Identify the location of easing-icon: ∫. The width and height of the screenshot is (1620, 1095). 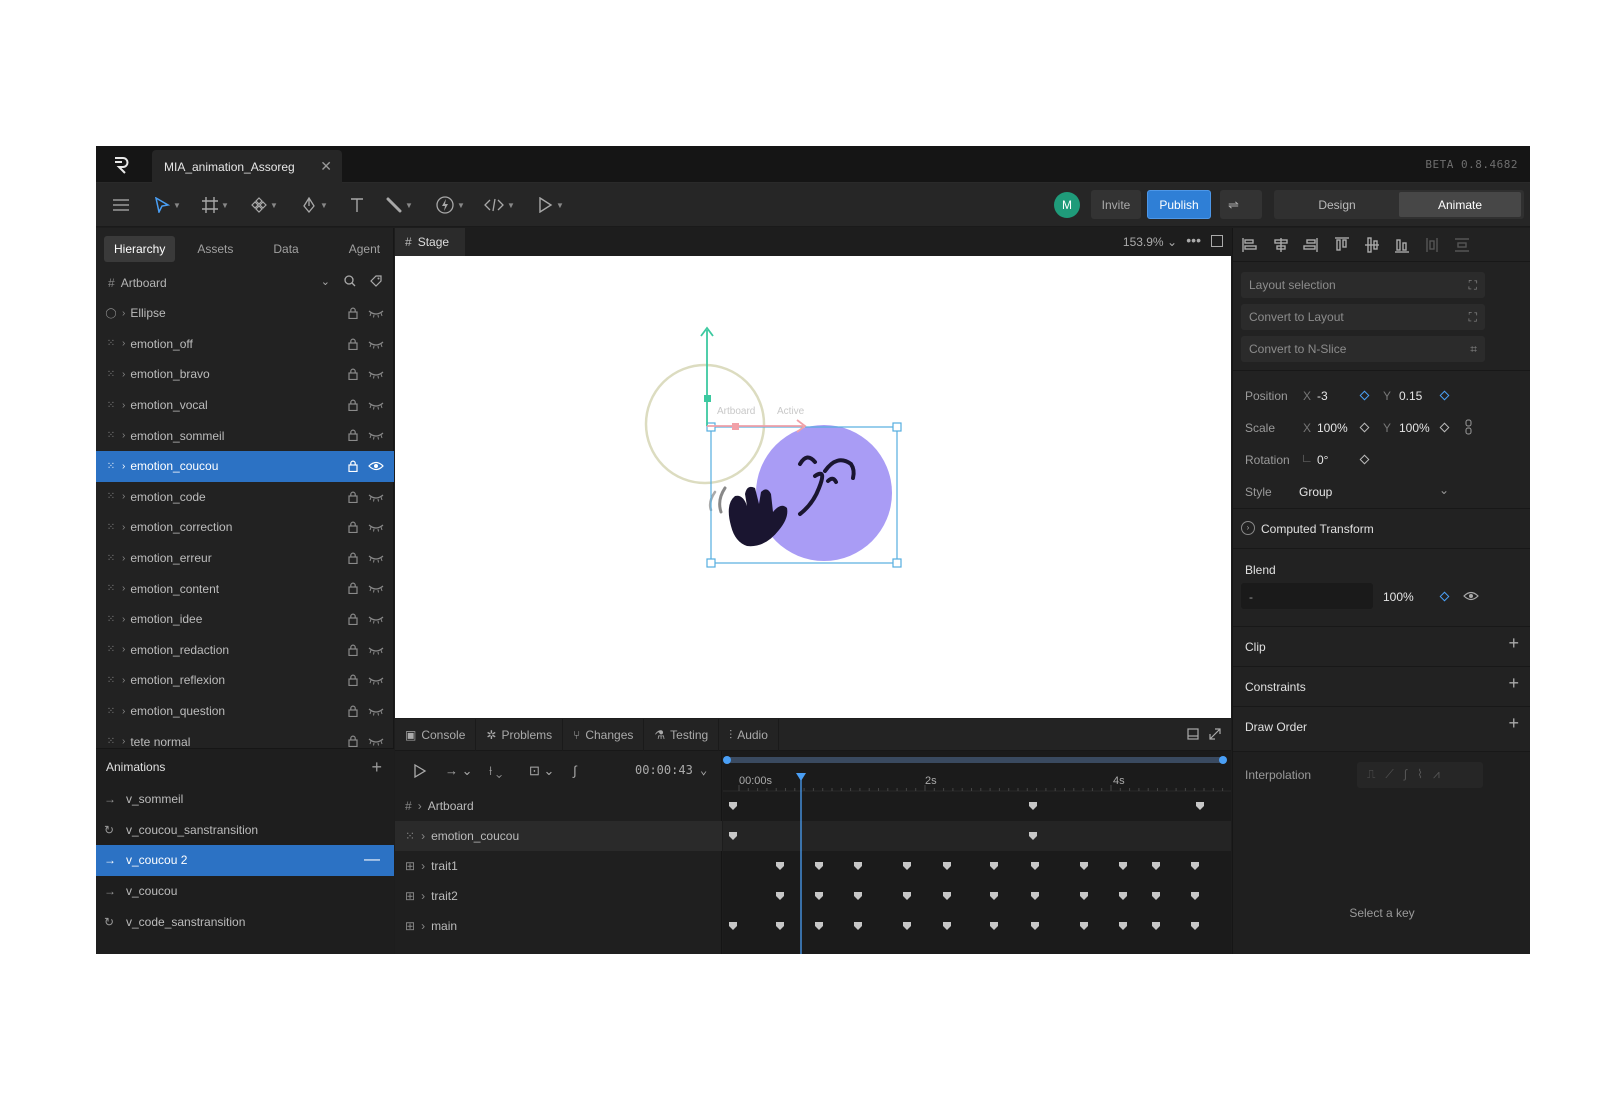
(575, 770).